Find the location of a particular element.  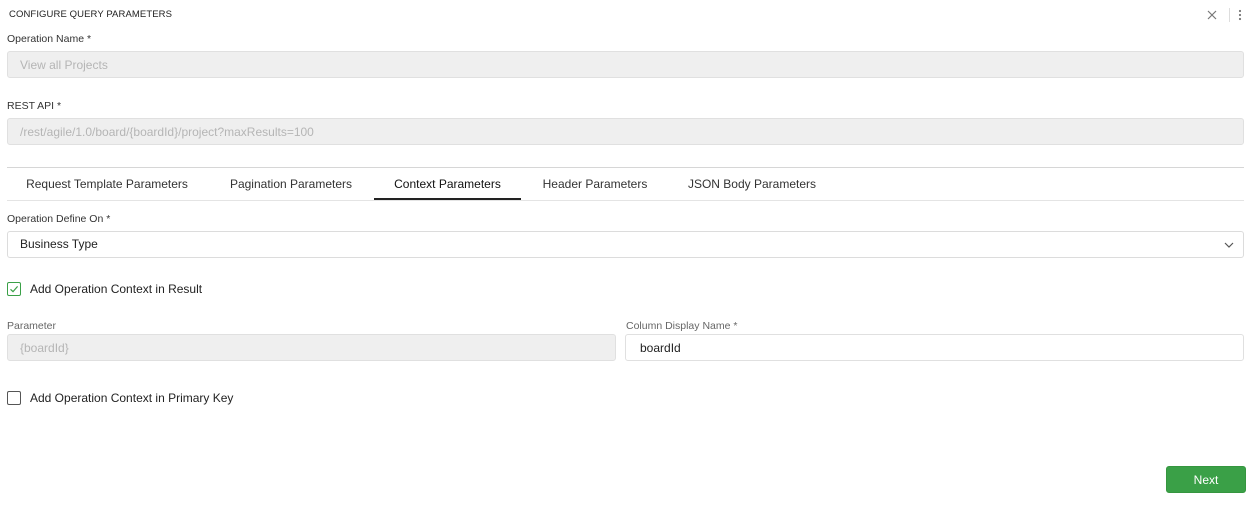

tab-context-parameters: Context Parameters is located at coordinates (447, 184).